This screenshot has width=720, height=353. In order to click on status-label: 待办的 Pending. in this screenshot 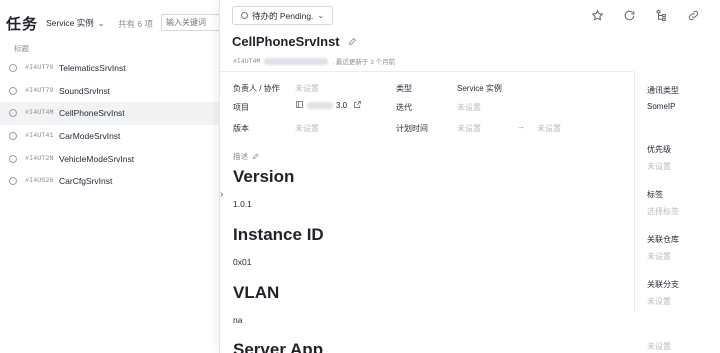, I will do `click(283, 15)`.